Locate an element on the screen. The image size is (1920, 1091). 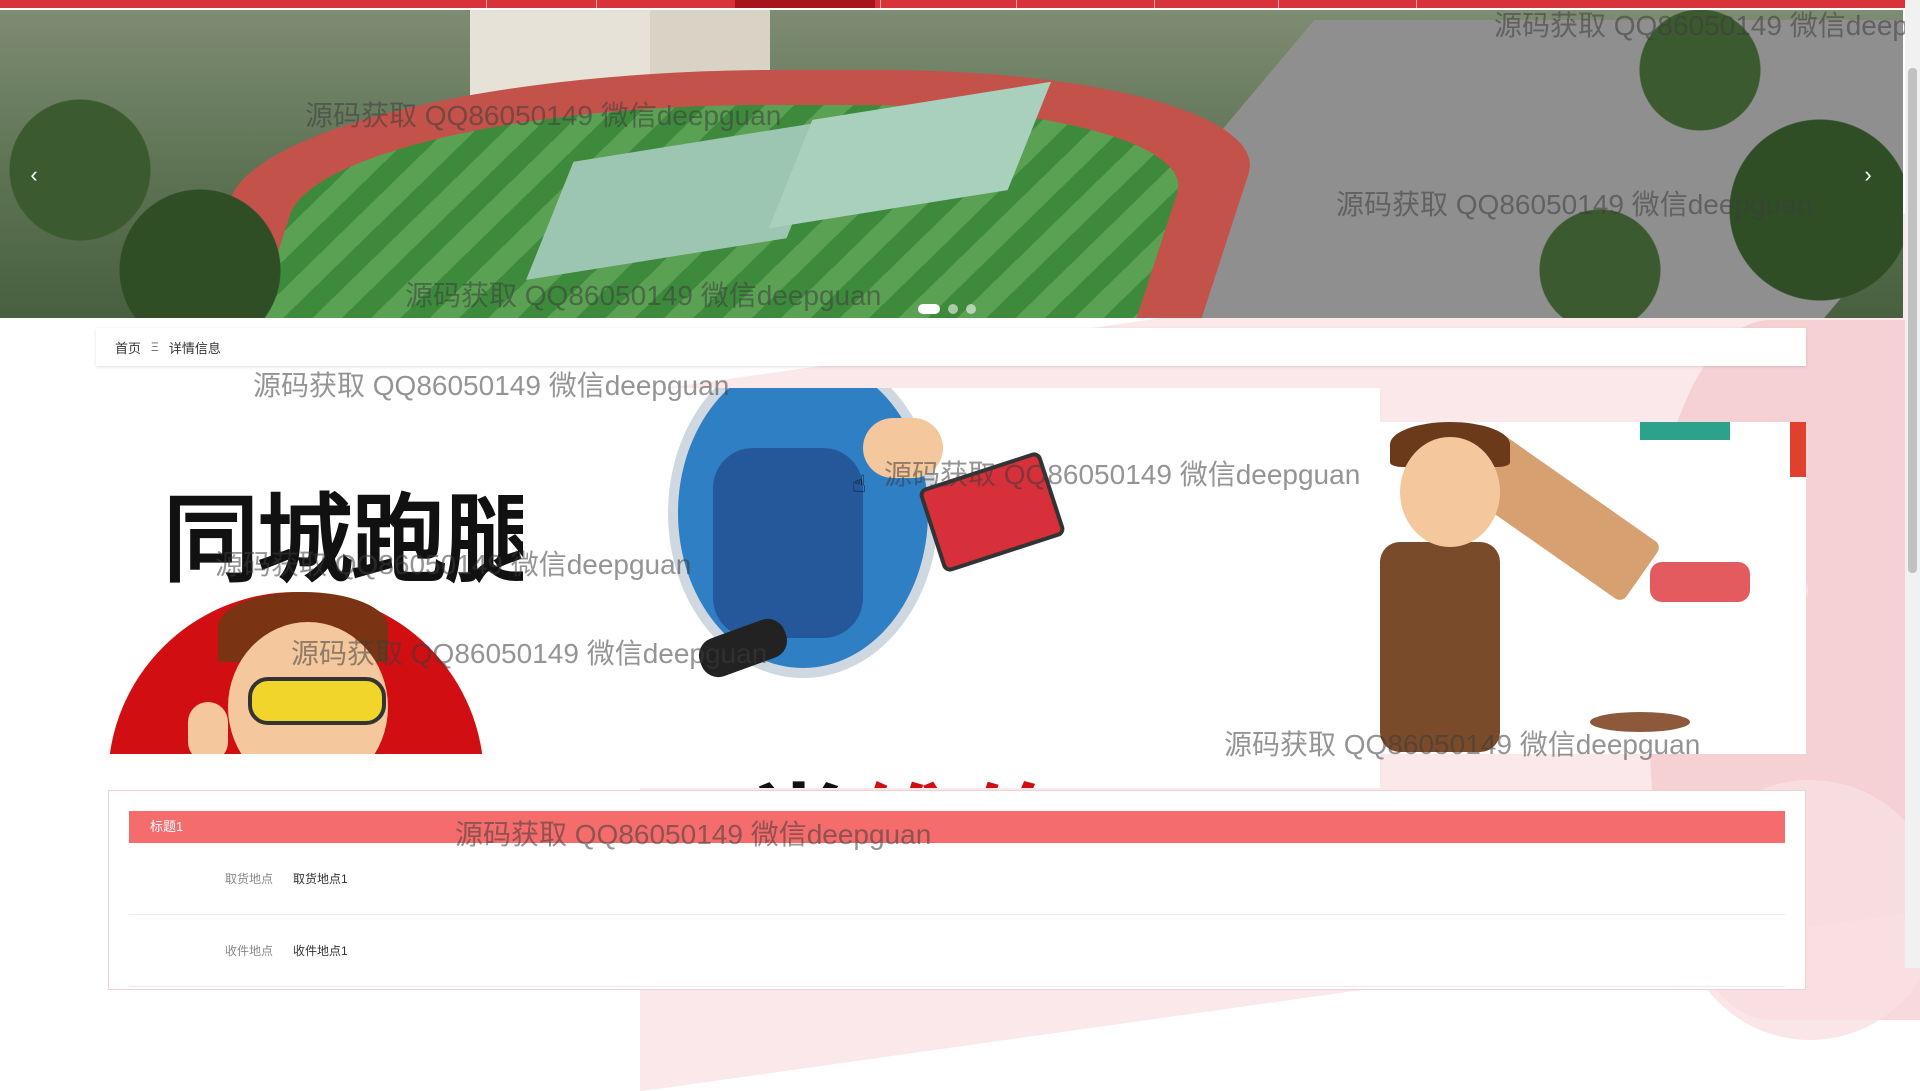
carousel-slide: 同城跑腿 is located at coordinates (315, 588).